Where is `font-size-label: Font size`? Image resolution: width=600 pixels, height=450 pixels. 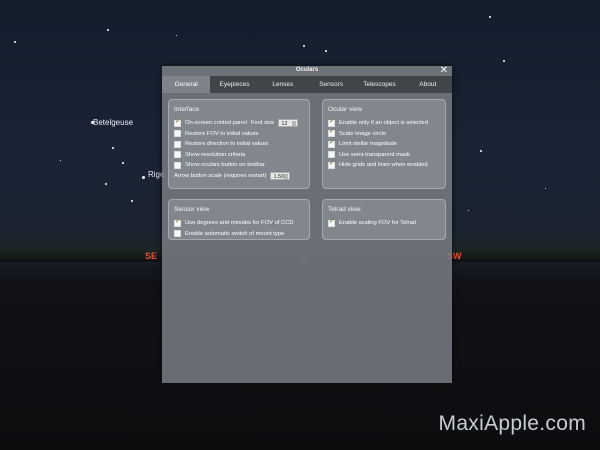
font-size-label: Font size is located at coordinates (262, 123).